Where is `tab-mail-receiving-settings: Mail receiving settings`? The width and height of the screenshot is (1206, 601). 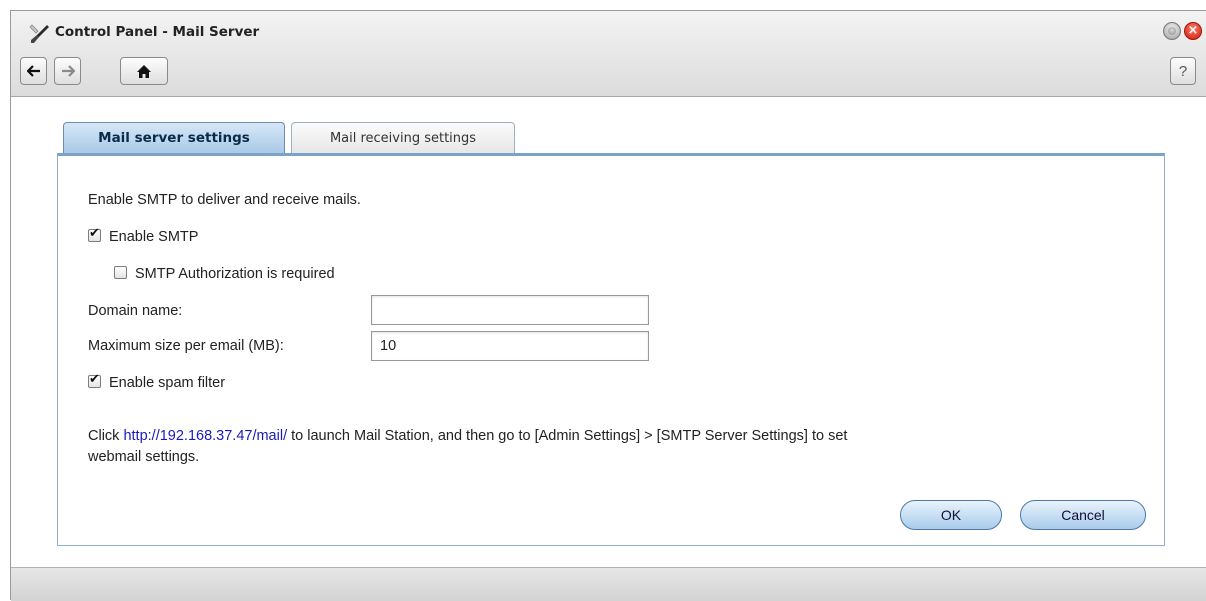
tab-mail-receiving-settings: Mail receiving settings is located at coordinates (403, 137).